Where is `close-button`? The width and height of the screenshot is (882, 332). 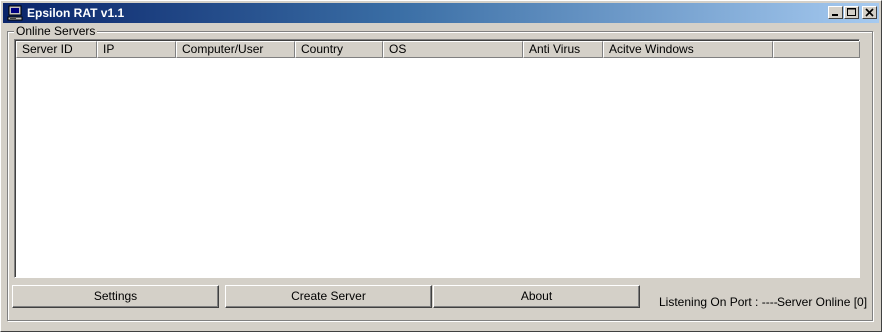
close-button is located at coordinates (869, 12).